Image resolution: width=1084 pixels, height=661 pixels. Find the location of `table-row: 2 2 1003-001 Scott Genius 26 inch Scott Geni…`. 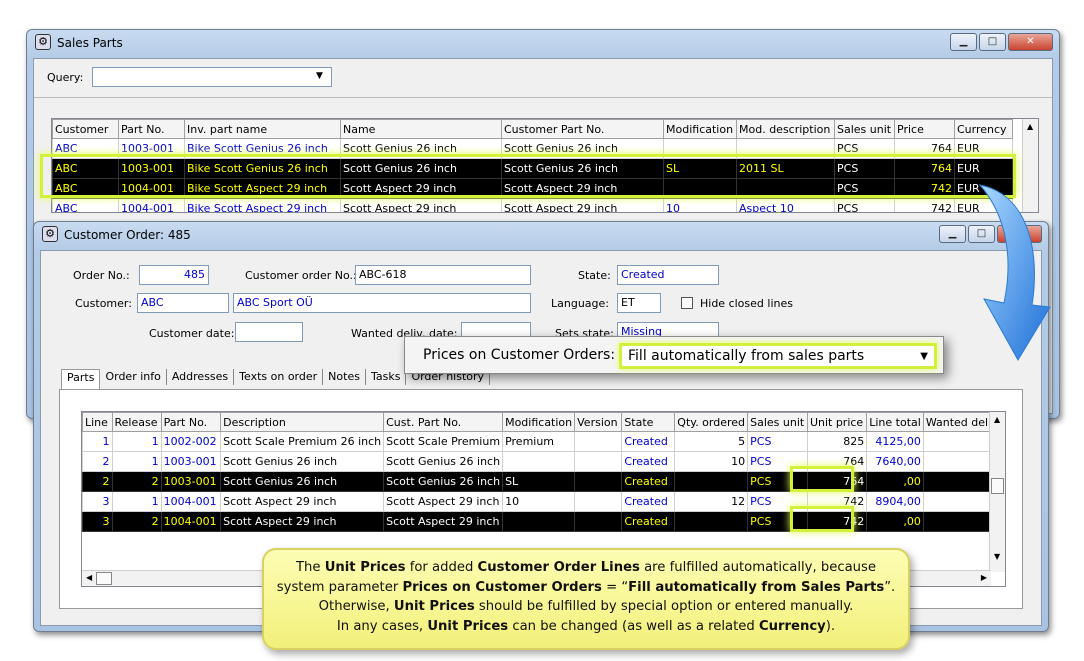

table-row: 2 2 1003-001 Scott Genius 26 inch Scott Geni… is located at coordinates (543, 481).